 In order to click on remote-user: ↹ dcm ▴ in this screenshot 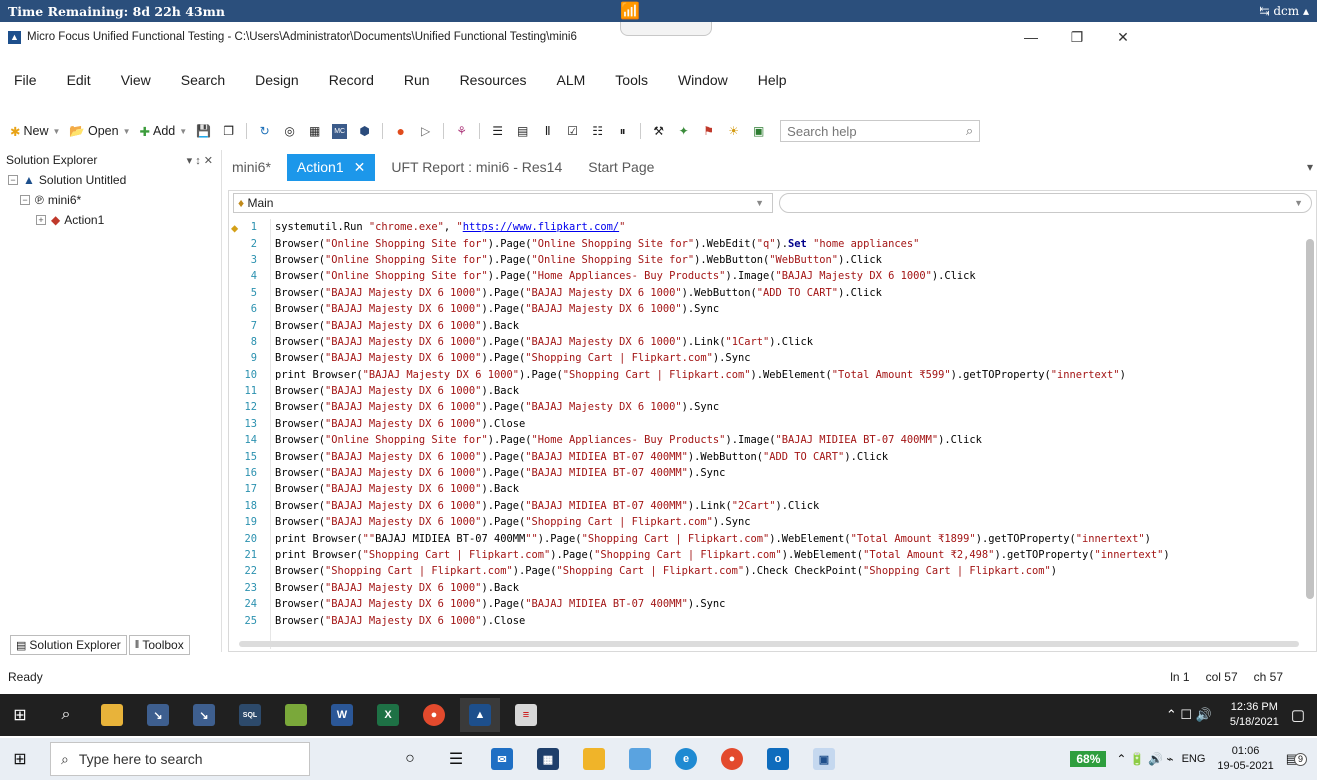, I will do `click(1285, 11)`.